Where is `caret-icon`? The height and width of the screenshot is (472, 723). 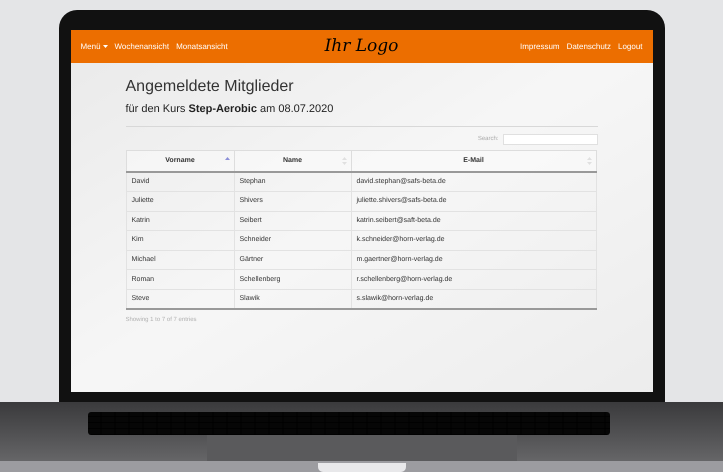 caret-icon is located at coordinates (105, 46).